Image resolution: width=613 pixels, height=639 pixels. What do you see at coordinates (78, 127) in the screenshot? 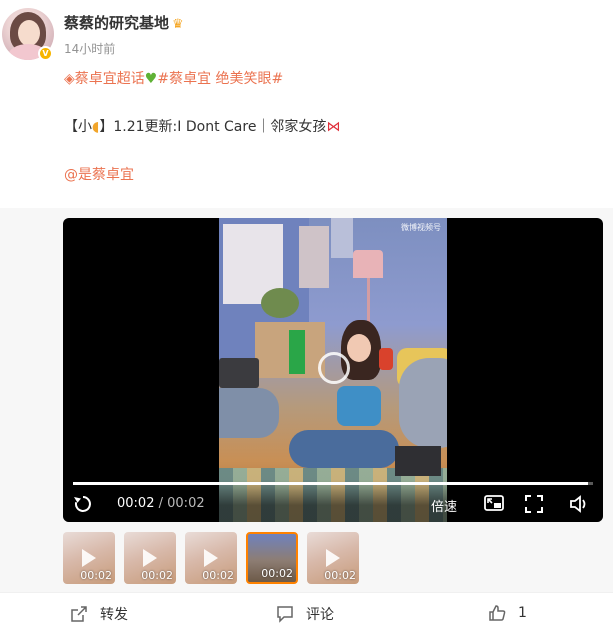
I see `content-prefix: 【小` at bounding box center [78, 127].